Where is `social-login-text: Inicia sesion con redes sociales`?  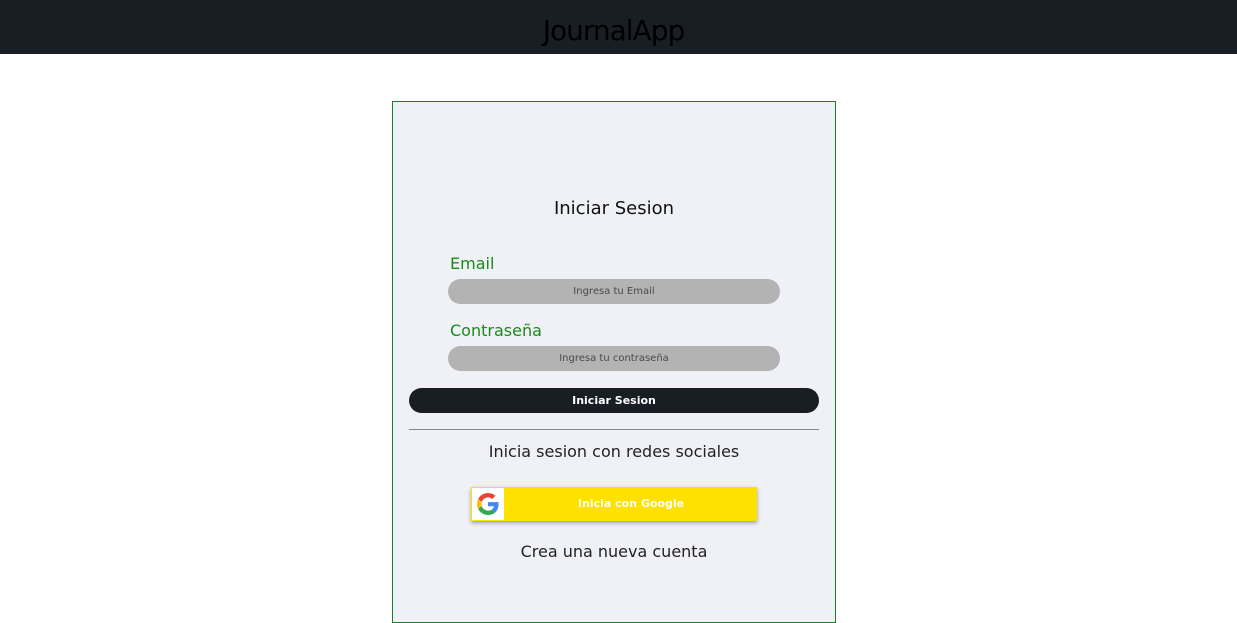 social-login-text: Inicia sesion con redes sociales is located at coordinates (614, 451).